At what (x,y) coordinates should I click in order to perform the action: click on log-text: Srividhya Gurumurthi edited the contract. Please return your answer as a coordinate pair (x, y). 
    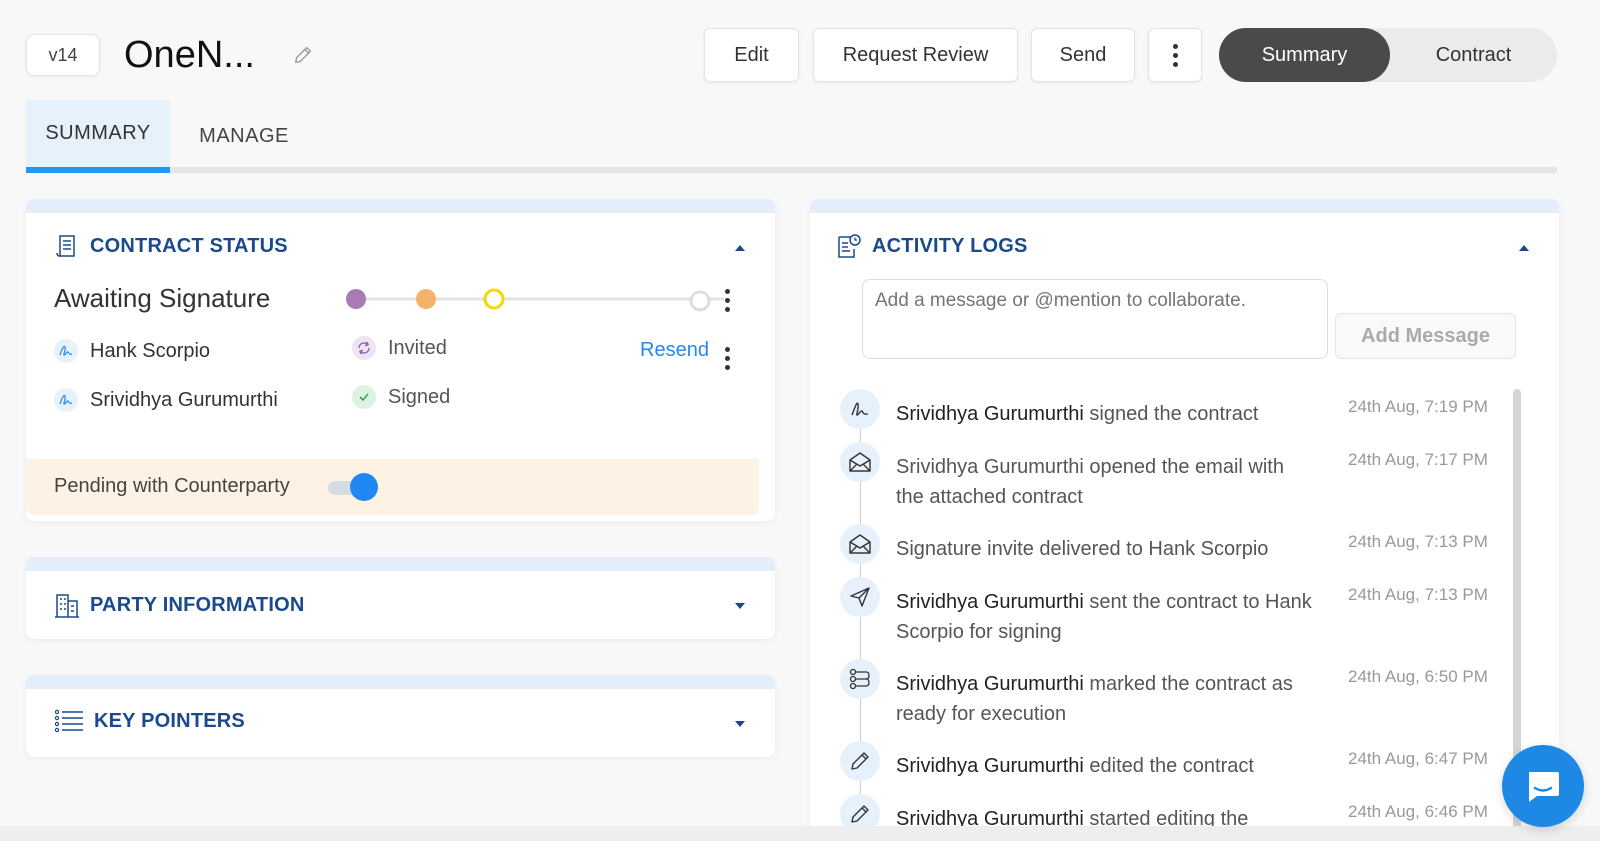
    Looking at the image, I should click on (1075, 766).